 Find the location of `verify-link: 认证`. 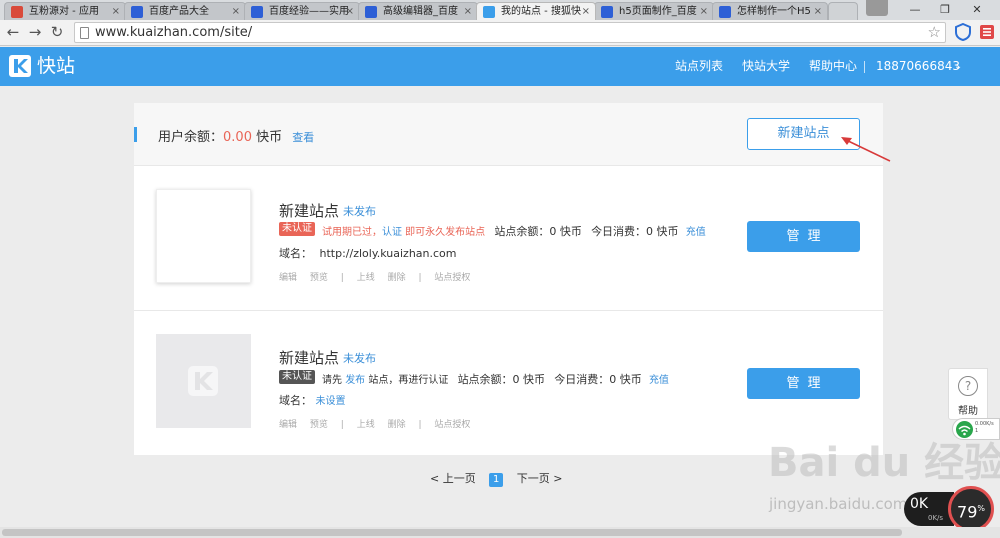

verify-link: 认证 is located at coordinates (392, 232).